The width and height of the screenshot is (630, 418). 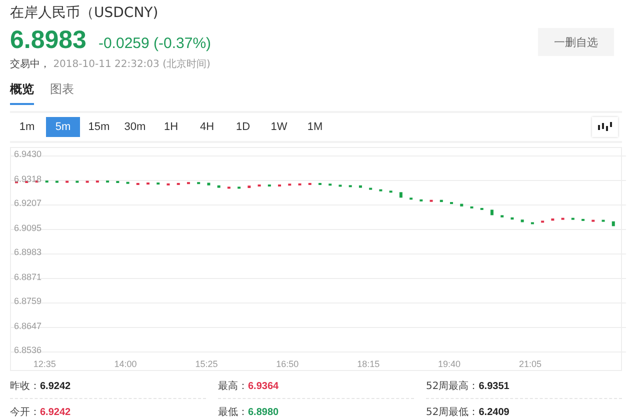 What do you see at coordinates (48, 40) in the screenshot?
I see `price: 6.8983` at bounding box center [48, 40].